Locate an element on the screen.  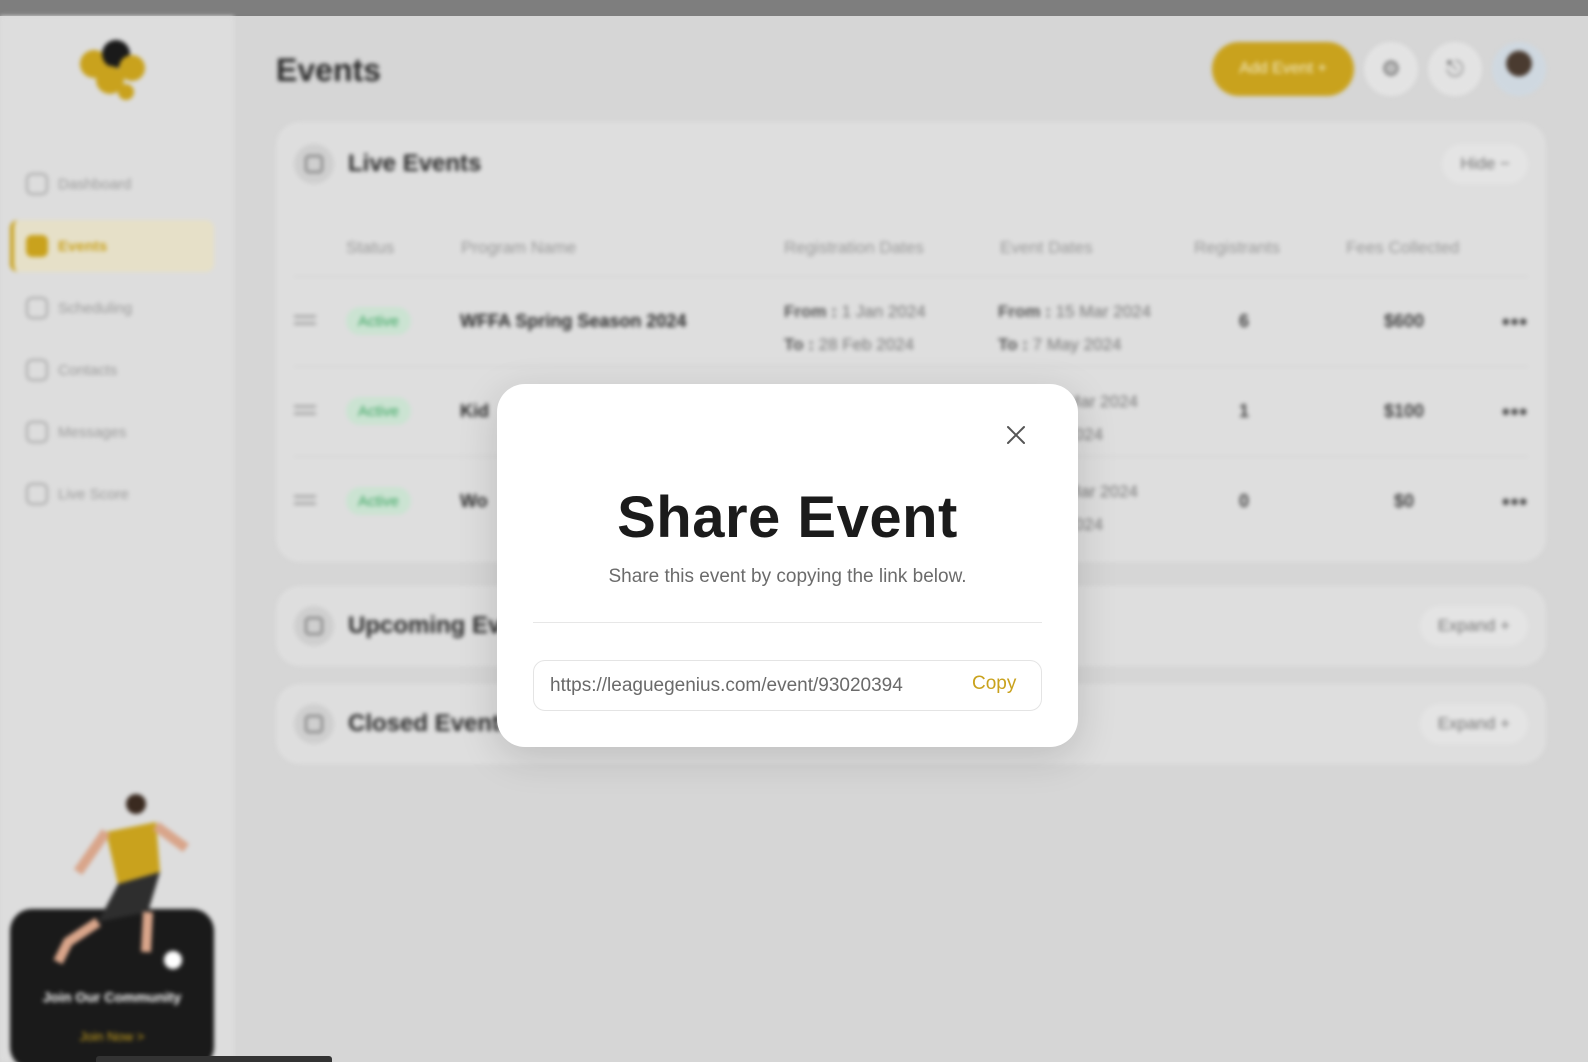
close-icon is located at coordinates (1016, 435).